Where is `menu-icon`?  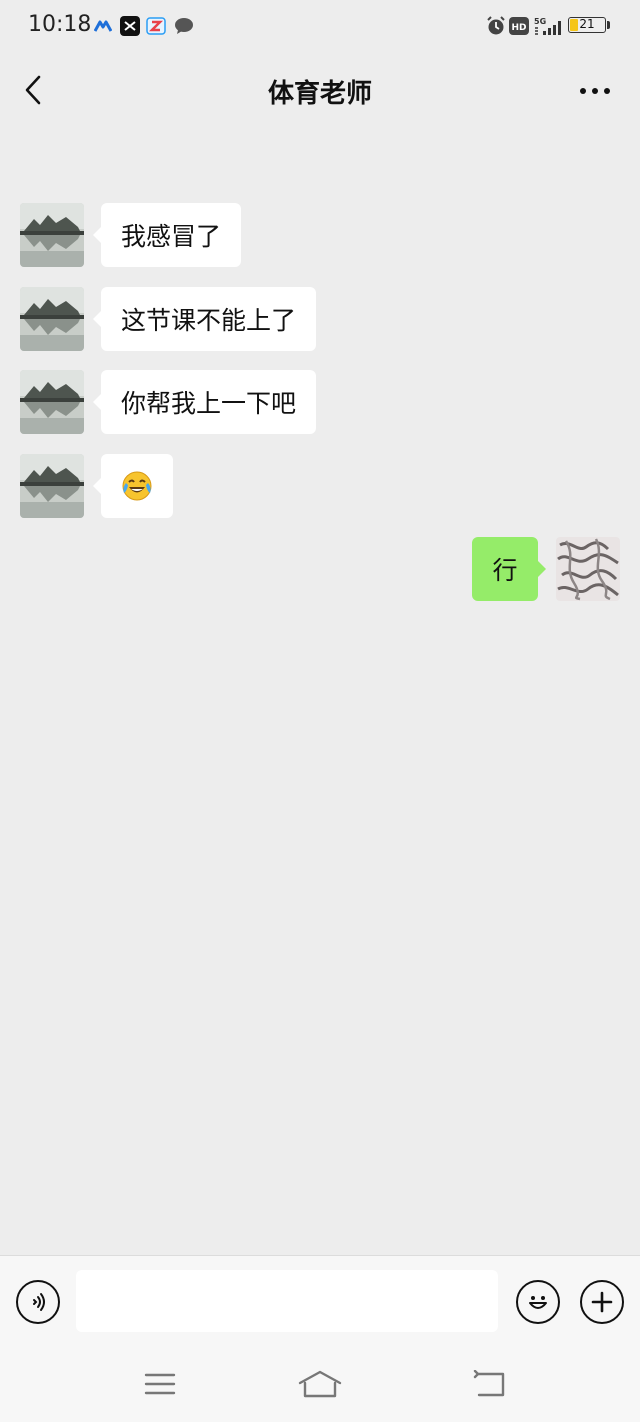
menu-icon is located at coordinates (160, 1384).